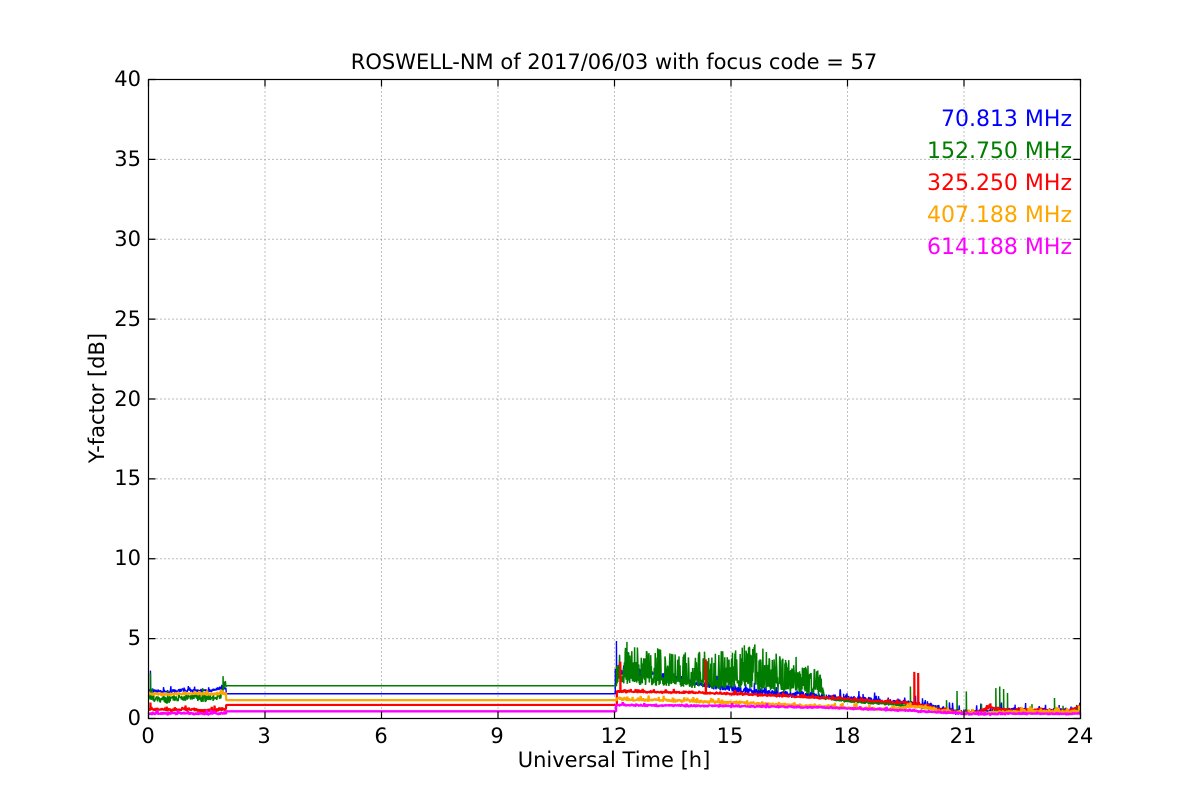  I want to click on x-tick-label: 9, so click(497, 736).